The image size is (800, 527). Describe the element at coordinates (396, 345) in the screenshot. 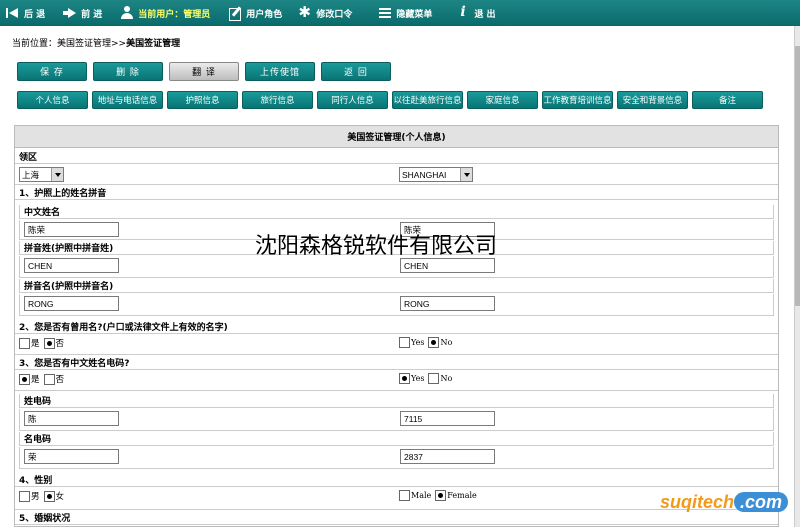

I see `former-name-row: 是 否 Yes No` at that location.